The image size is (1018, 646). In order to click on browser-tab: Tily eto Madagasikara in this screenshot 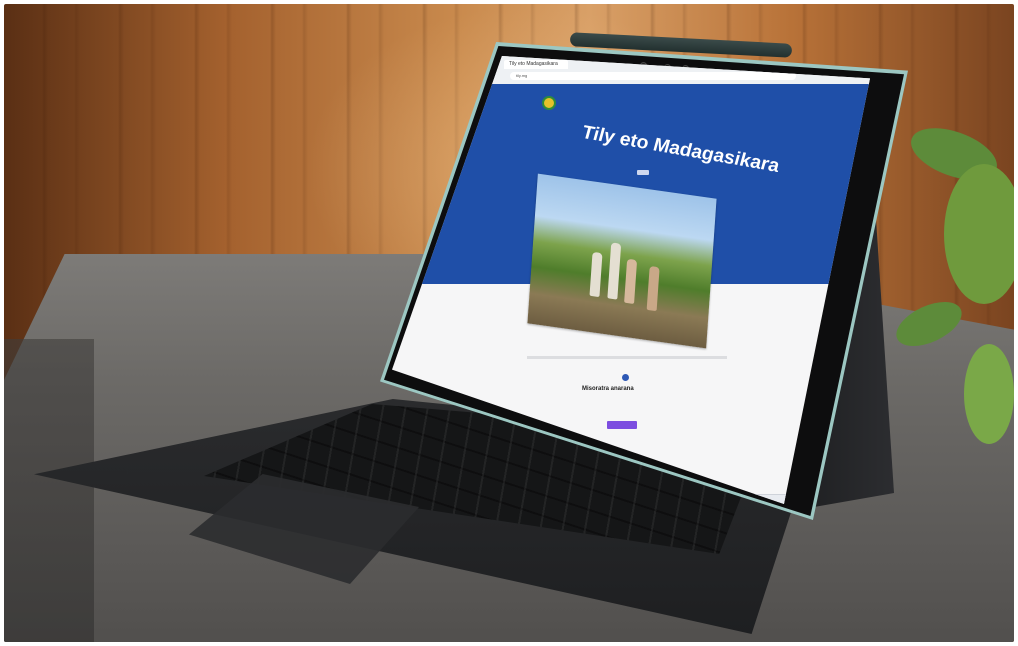, I will do `click(536, 64)`.